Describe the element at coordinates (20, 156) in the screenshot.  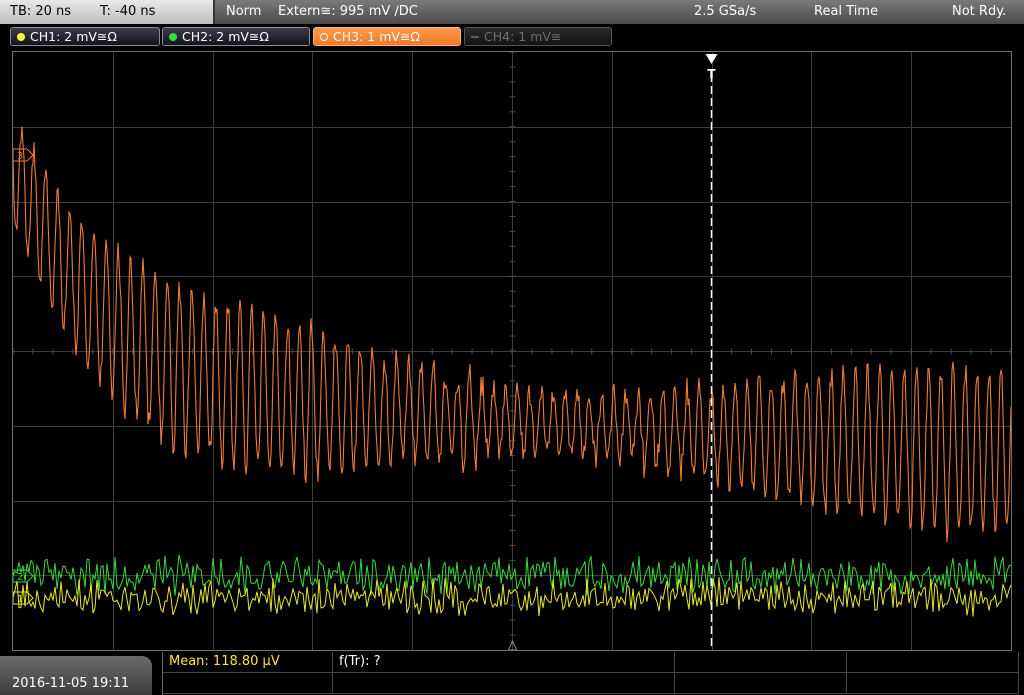
I see `ch3-offset-marker-label: 3` at that location.